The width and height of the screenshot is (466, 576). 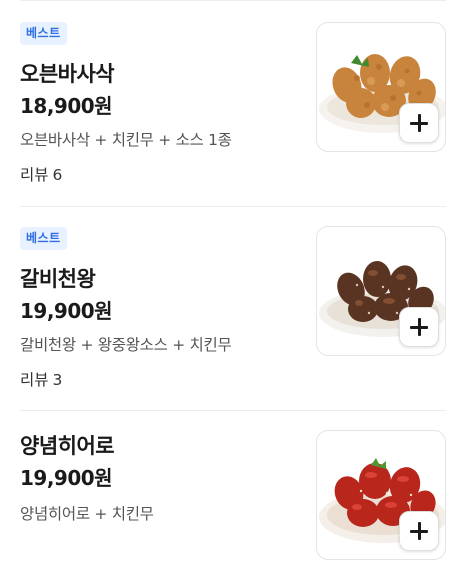 I want to click on menu-item-name: 오븐바사삭, so click(x=67, y=74).